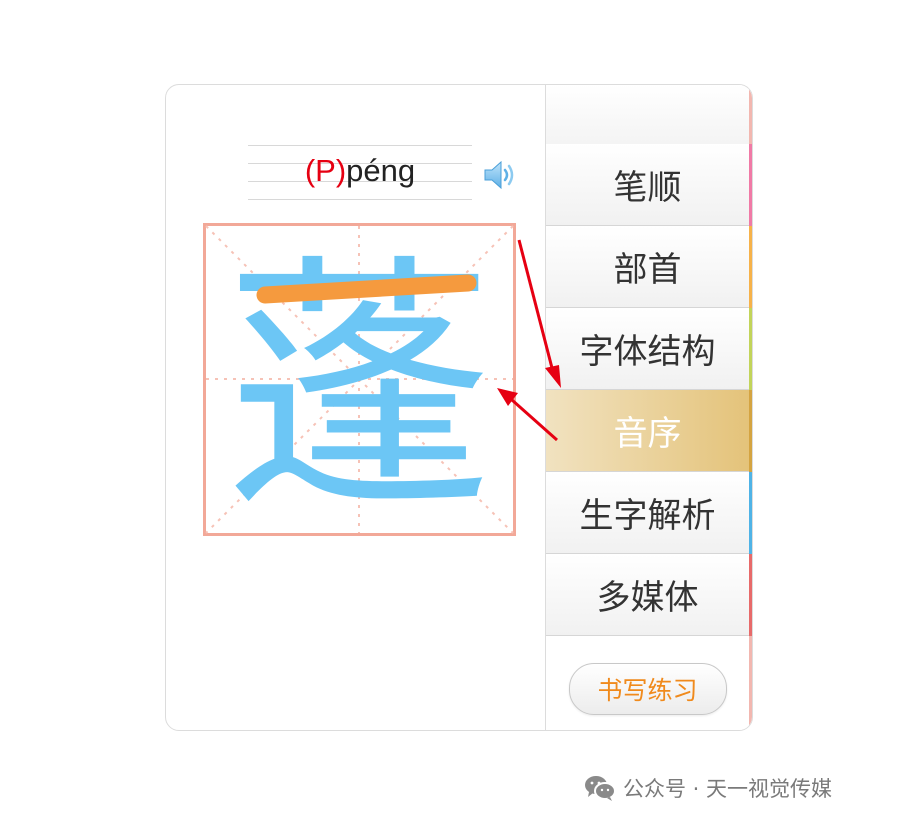  I want to click on menu-item-radical: 部首, so click(647, 267).